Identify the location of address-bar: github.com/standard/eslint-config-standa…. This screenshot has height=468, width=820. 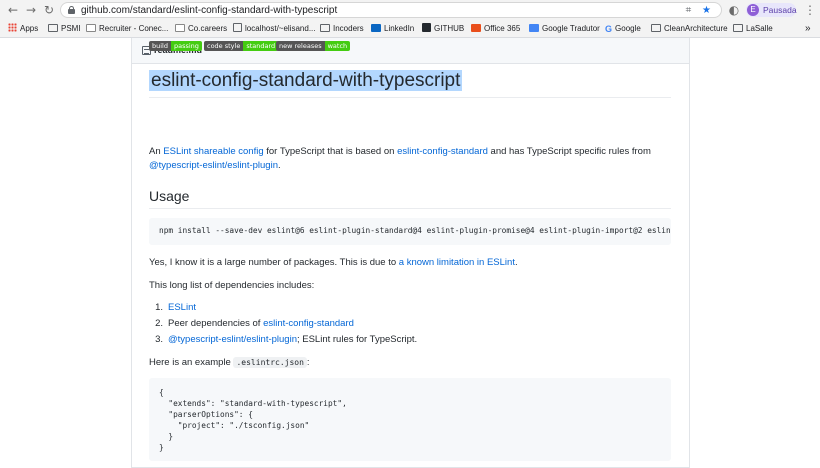
(391, 10).